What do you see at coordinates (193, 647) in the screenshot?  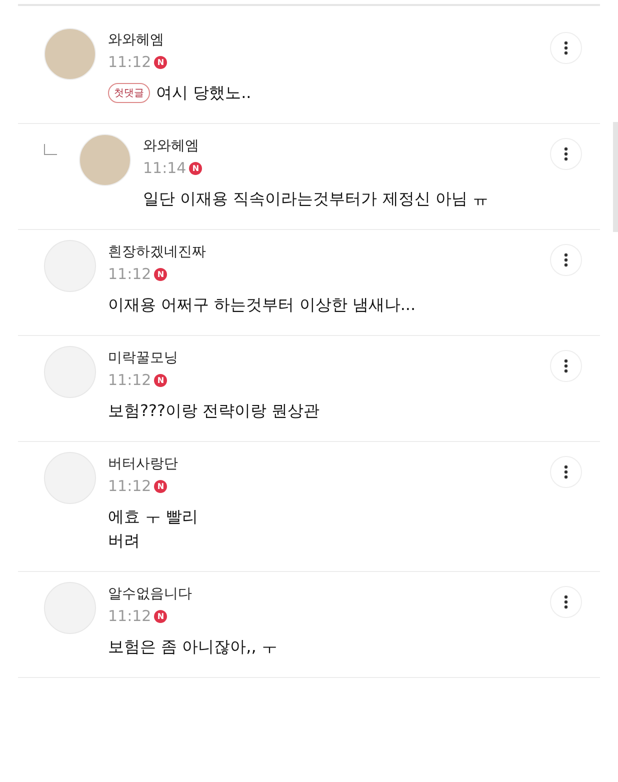 I see `comment-text: 보험은 좀 아니잖아,, ㅜ` at bounding box center [193, 647].